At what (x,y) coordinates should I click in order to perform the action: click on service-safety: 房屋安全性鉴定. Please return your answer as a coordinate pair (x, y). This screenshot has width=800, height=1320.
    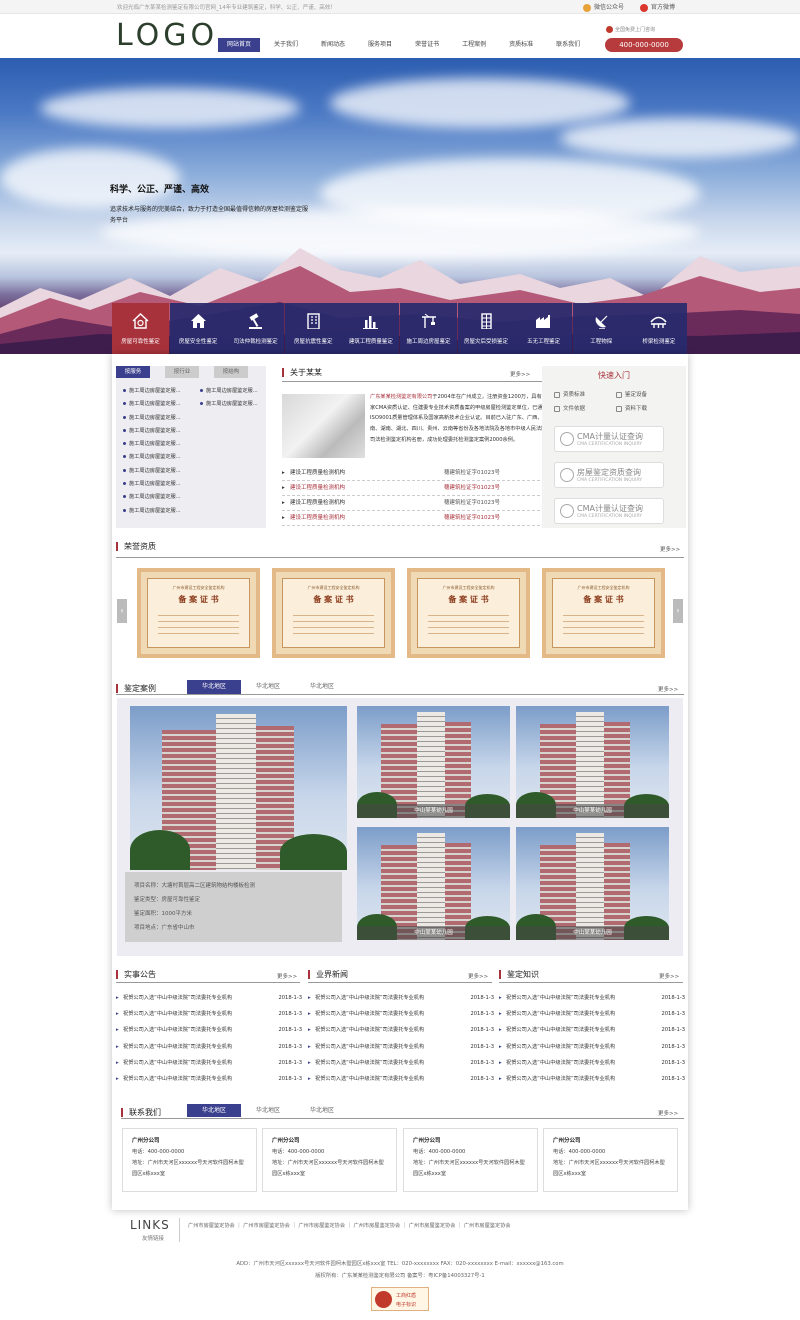
    Looking at the image, I should click on (198, 328).